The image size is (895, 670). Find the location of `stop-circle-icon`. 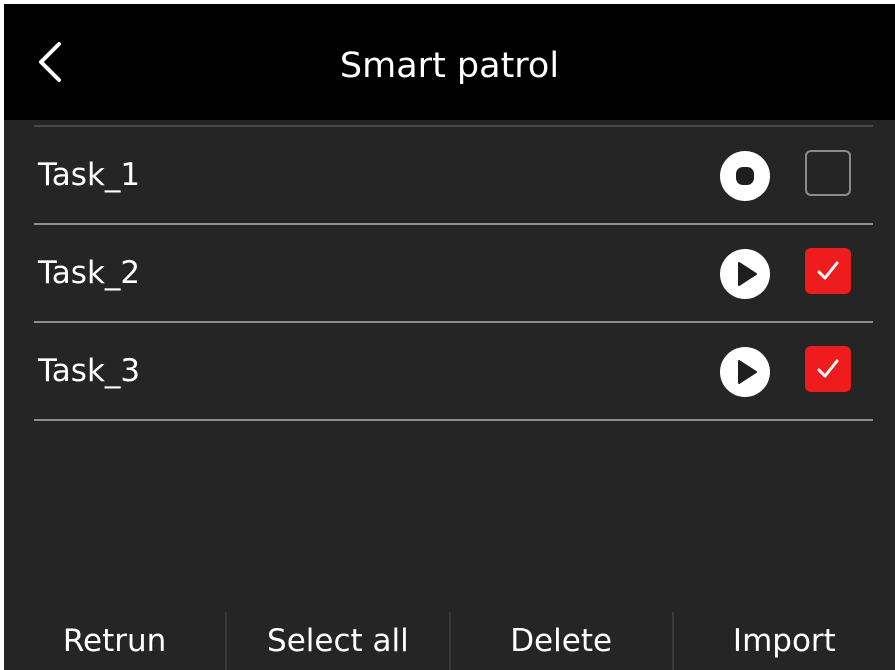

stop-circle-icon is located at coordinates (745, 176).